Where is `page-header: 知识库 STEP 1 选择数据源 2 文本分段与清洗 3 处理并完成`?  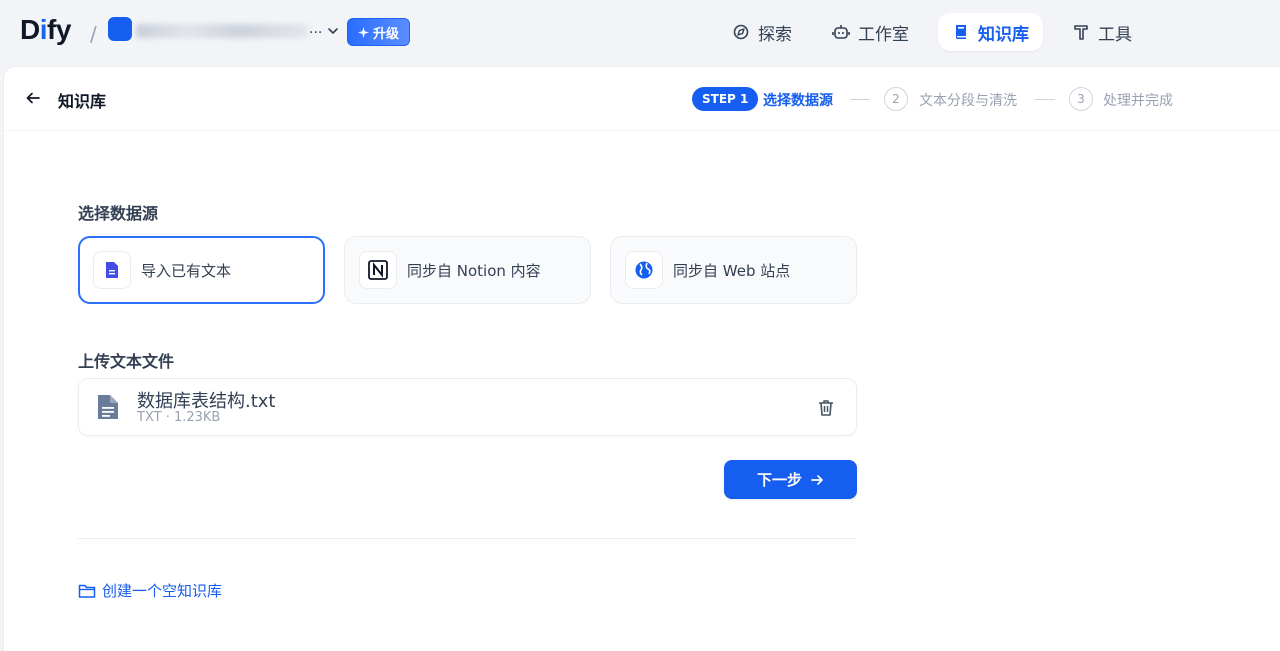
page-header: 知识库 STEP 1 选择数据源 2 文本分段与清洗 3 处理并完成 is located at coordinates (642, 99).